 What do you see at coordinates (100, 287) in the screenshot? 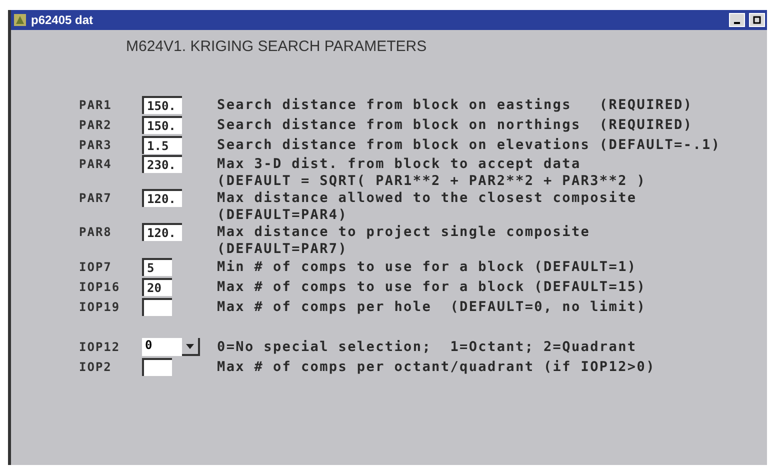
I see `parameter-label: IOP16` at bounding box center [100, 287].